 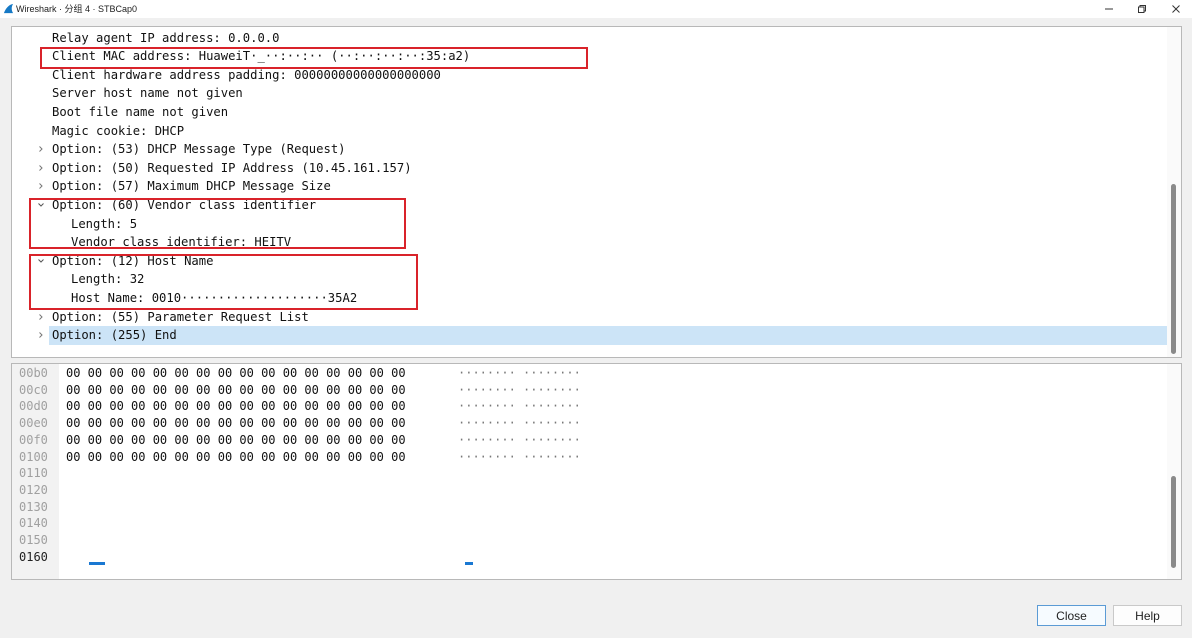 I want to click on tree-row: Length: 32, so click(x=590, y=279).